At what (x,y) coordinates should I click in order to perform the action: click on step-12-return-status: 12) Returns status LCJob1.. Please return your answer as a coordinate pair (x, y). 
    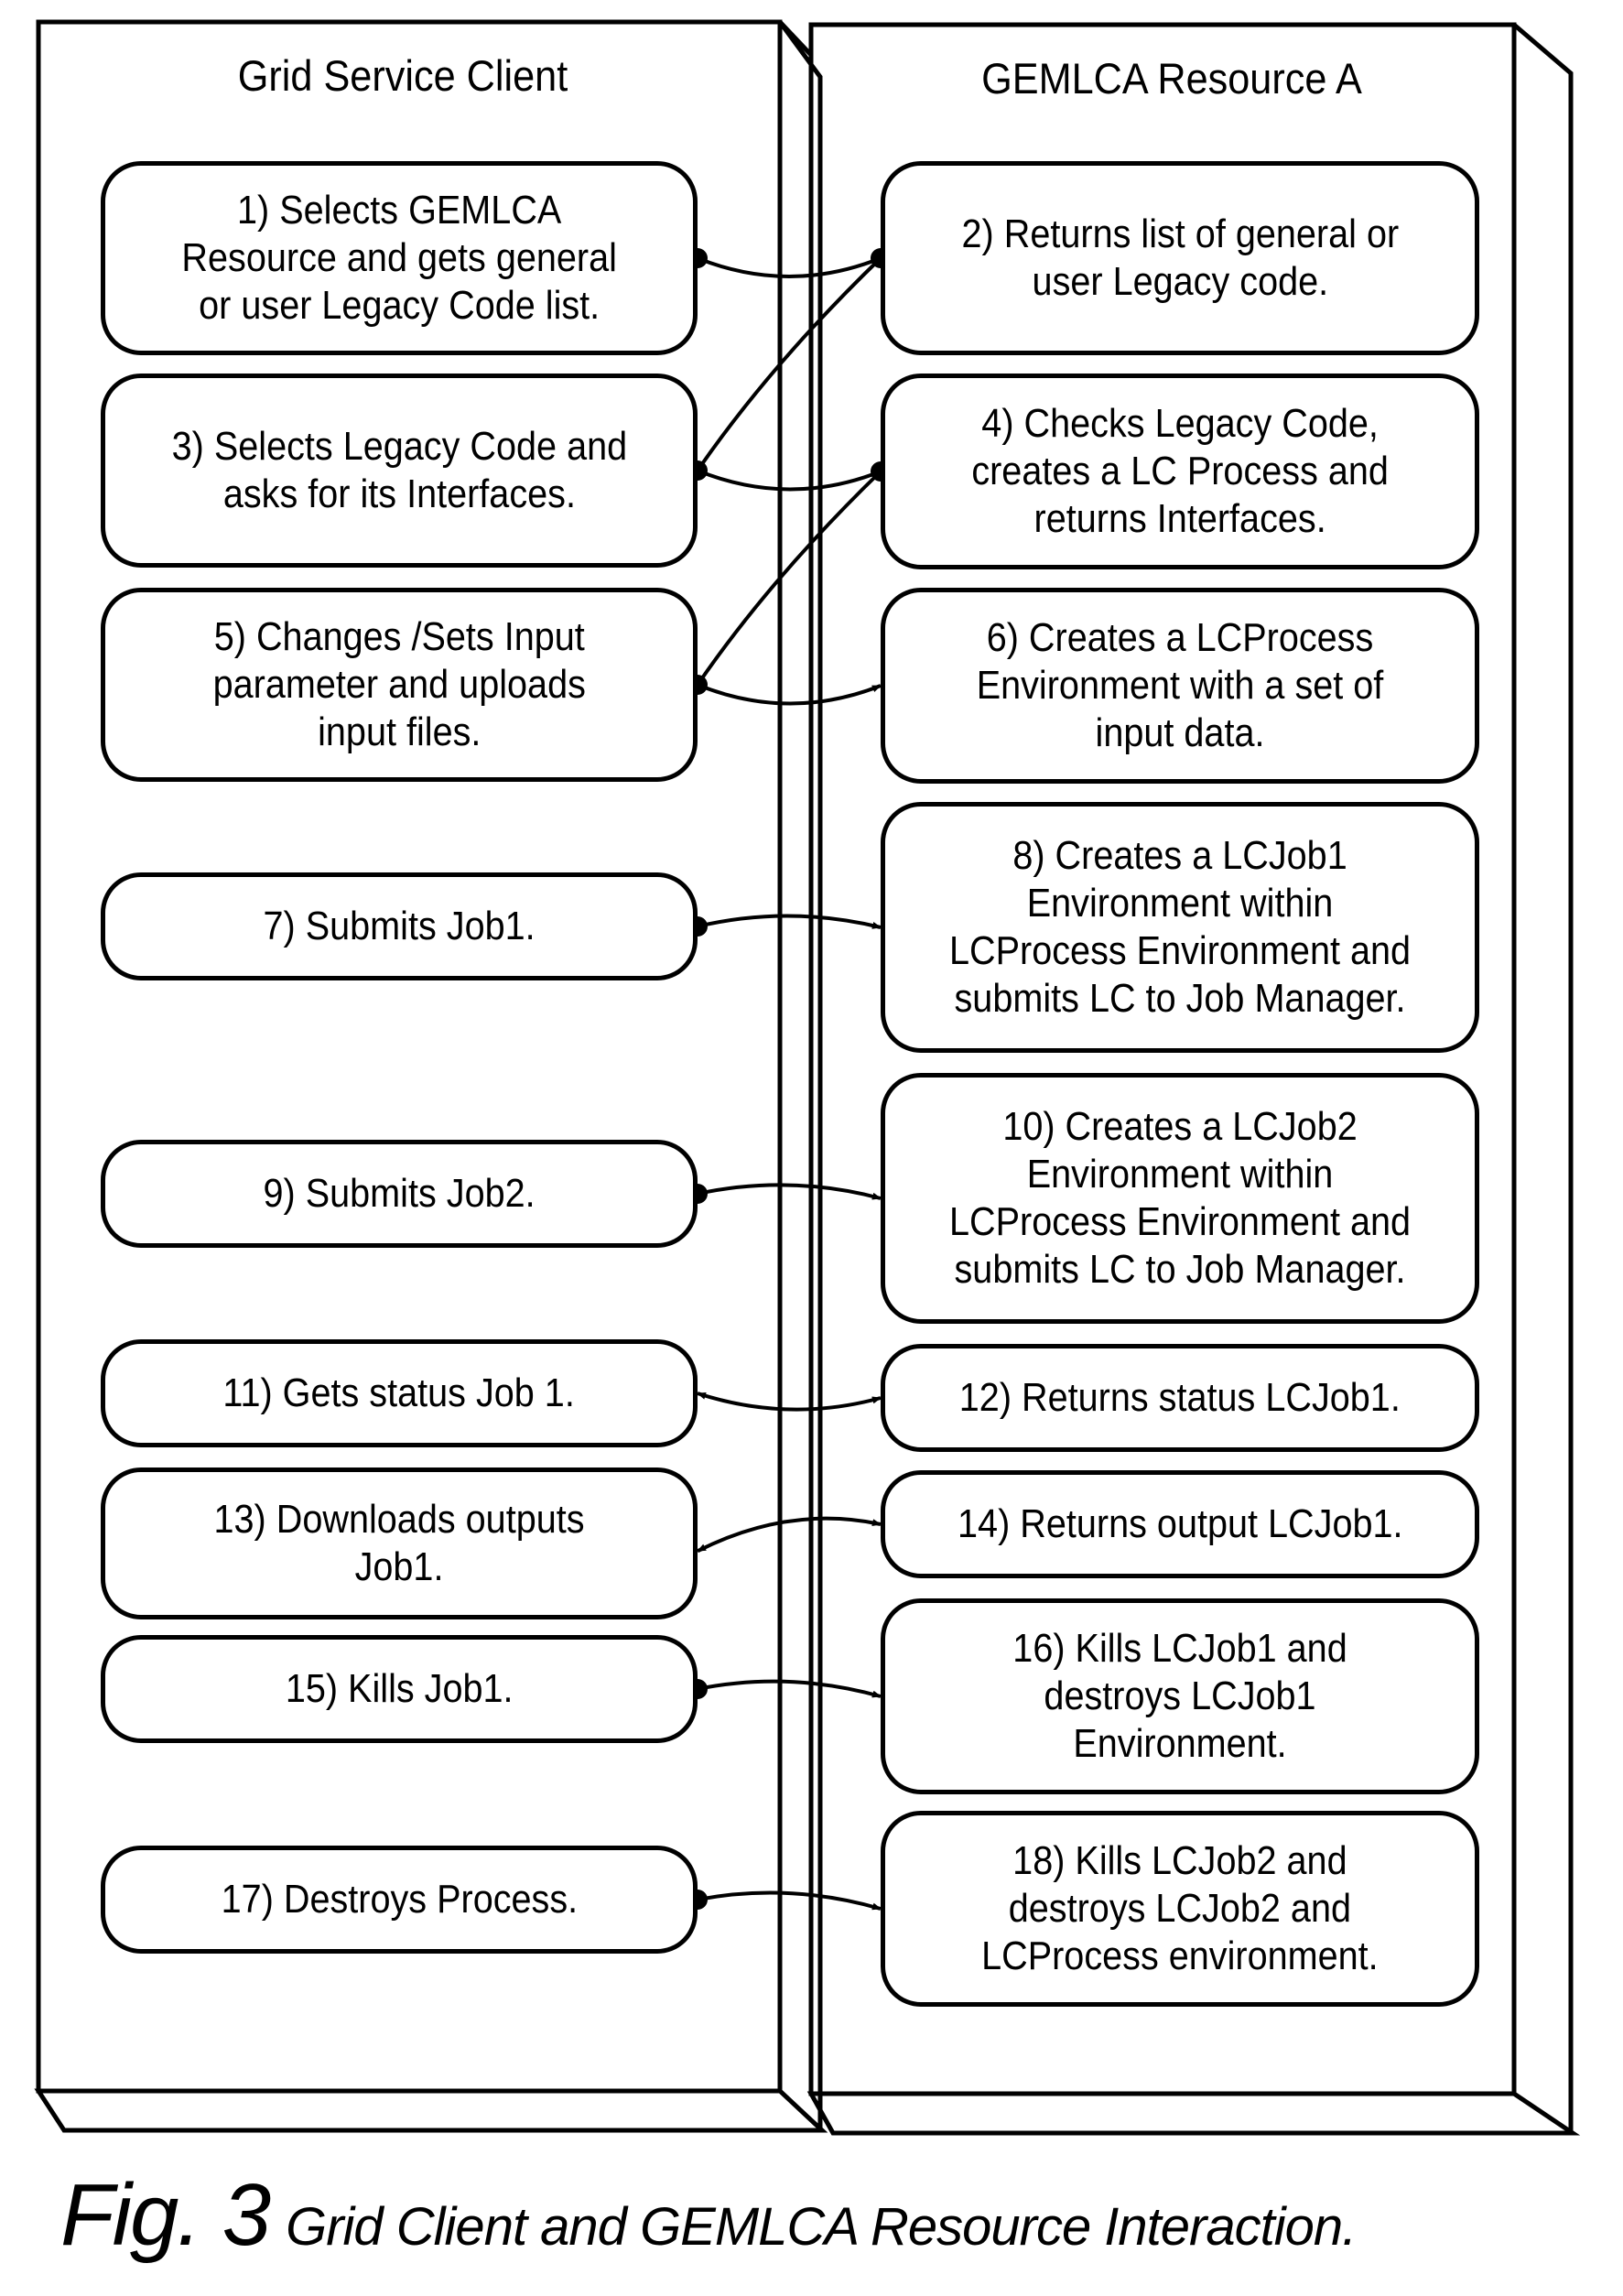
    Looking at the image, I should click on (1180, 1398).